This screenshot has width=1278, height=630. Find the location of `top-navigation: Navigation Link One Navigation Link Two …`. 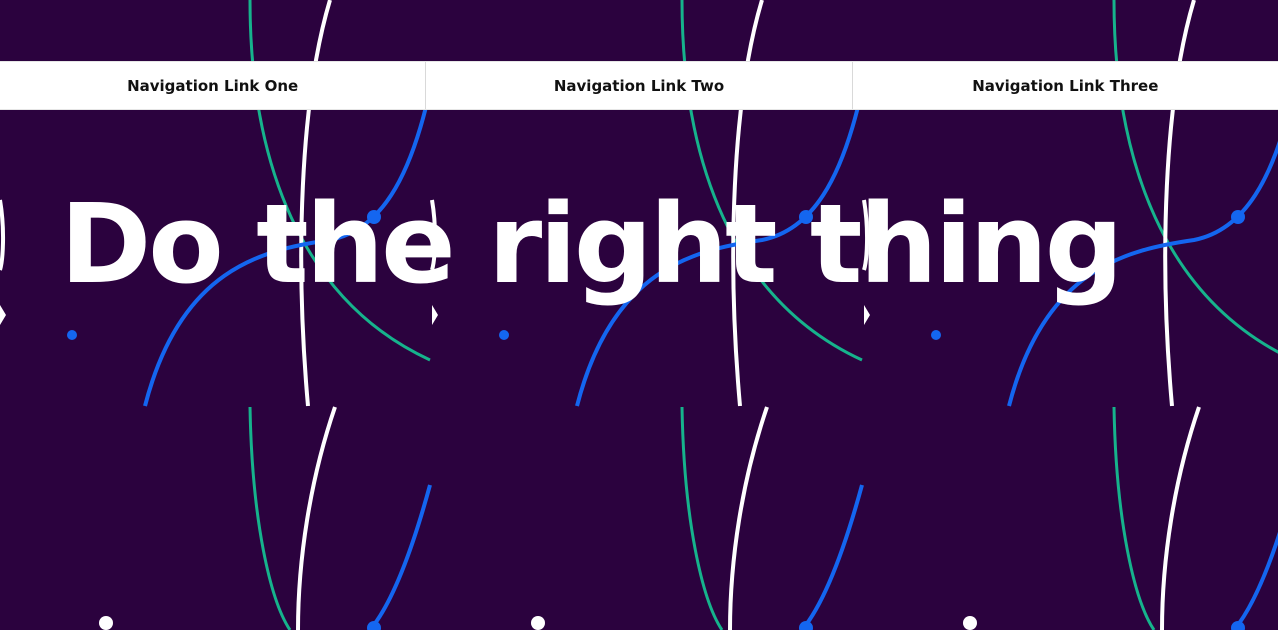

top-navigation: Navigation Link One Navigation Link Two … is located at coordinates (639, 85).